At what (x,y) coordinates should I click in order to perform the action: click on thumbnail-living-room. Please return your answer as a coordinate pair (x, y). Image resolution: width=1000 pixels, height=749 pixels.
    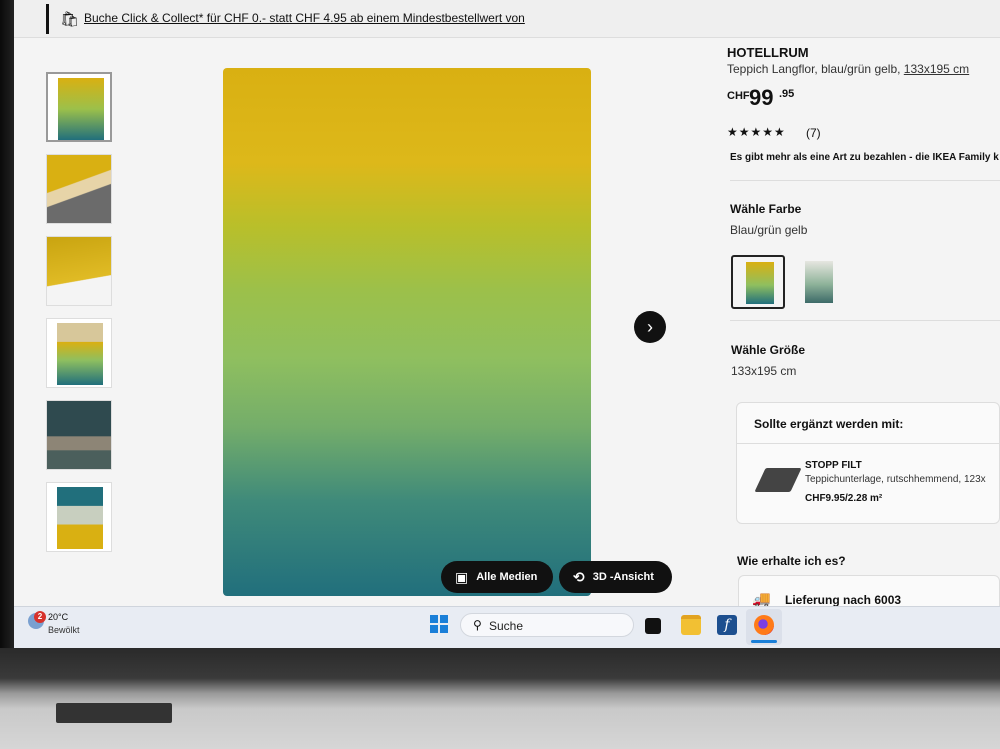
    Looking at the image, I should click on (79, 435).